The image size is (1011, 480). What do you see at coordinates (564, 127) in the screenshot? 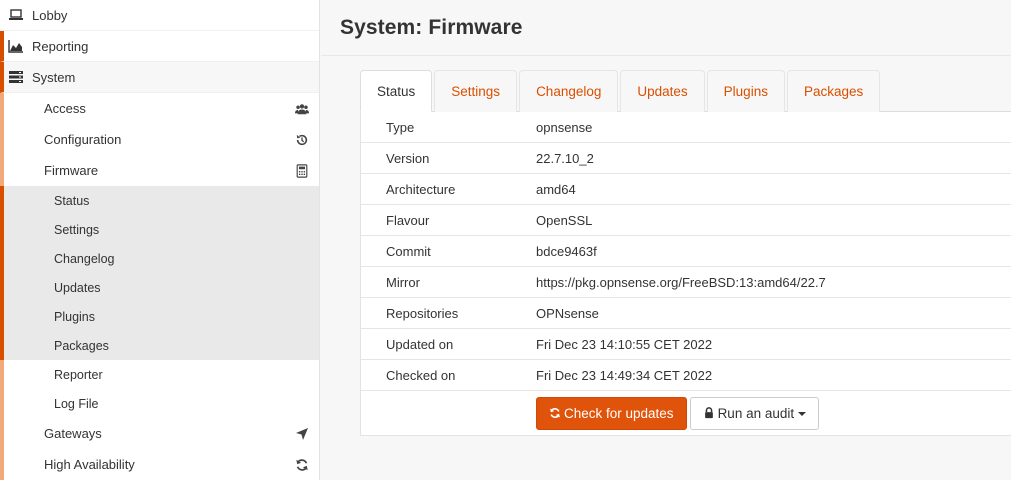
I see `info-value: opnsense` at bounding box center [564, 127].